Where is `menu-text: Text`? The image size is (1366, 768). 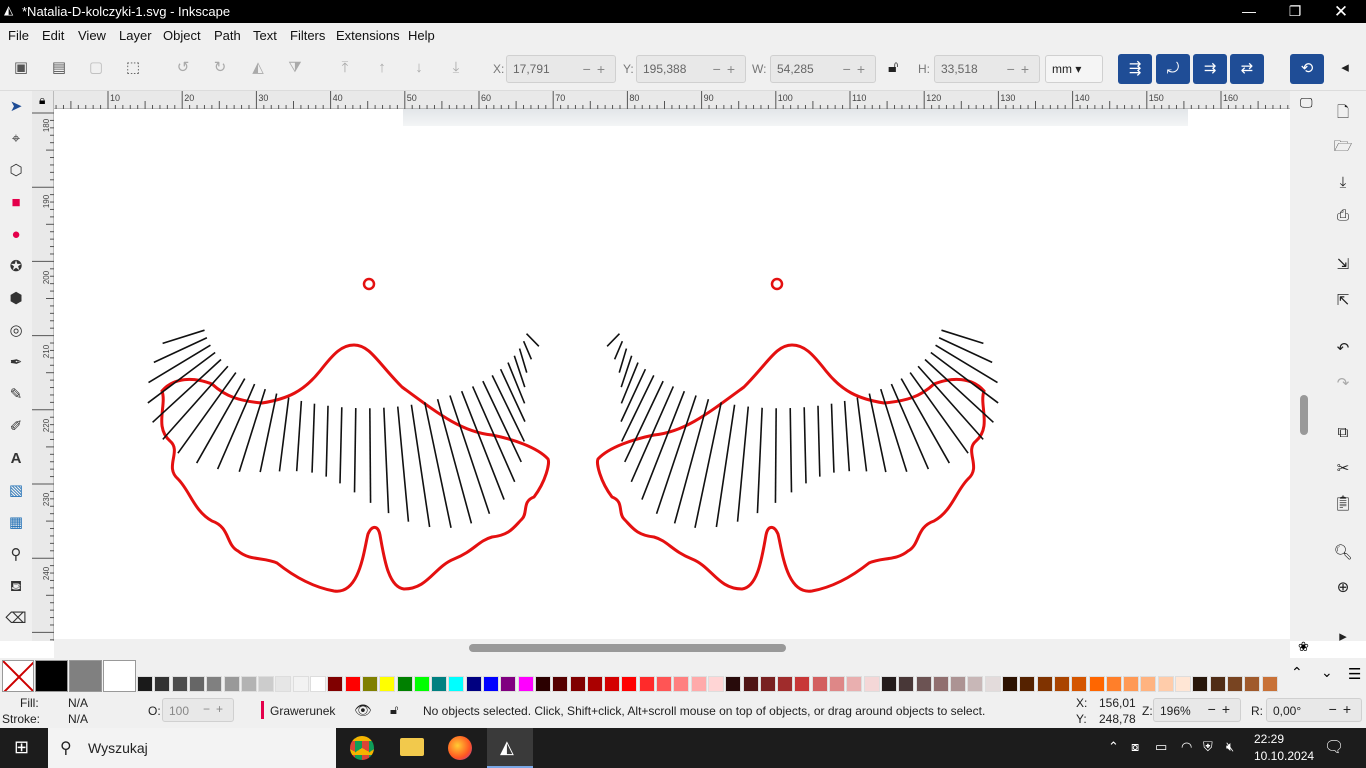
menu-text: Text is located at coordinates (265, 35).